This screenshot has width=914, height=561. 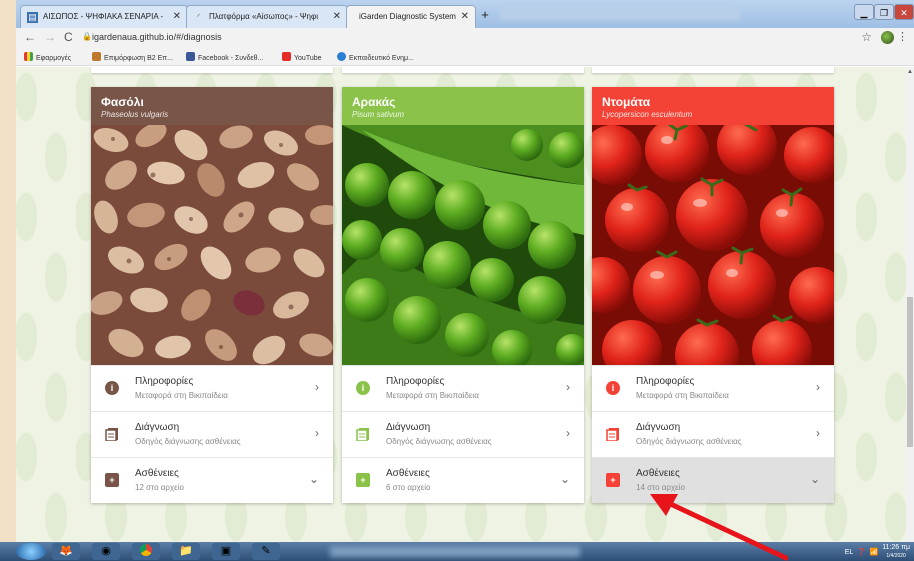 What do you see at coordinates (874, 552) in the screenshot?
I see `network-icon: 📶` at bounding box center [874, 552].